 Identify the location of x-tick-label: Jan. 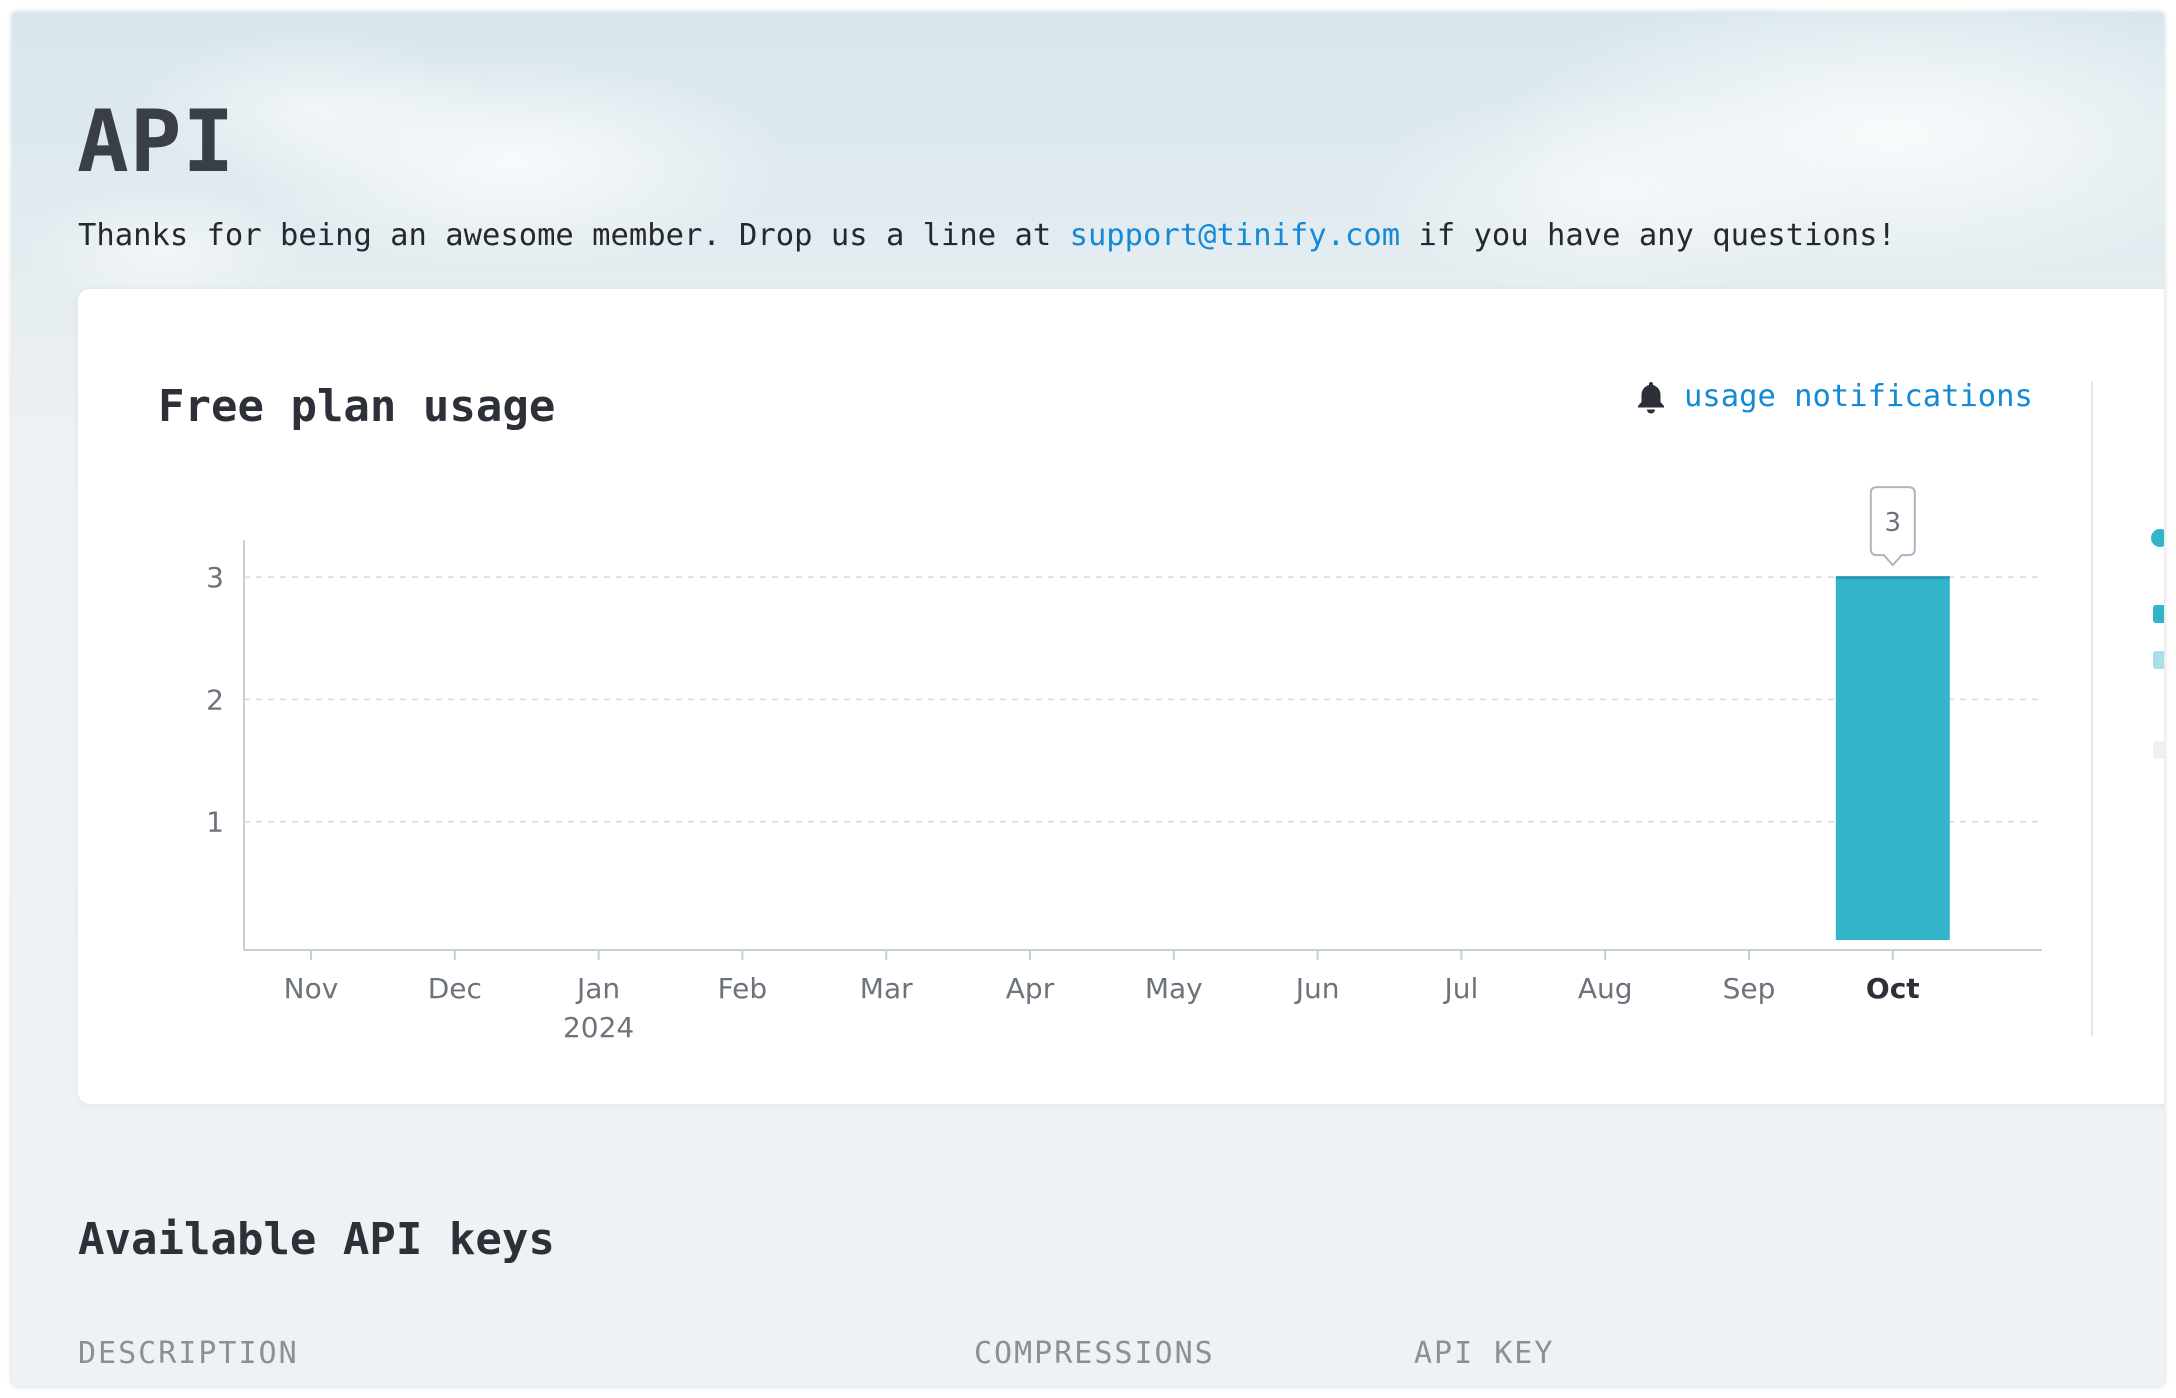
(597, 988).